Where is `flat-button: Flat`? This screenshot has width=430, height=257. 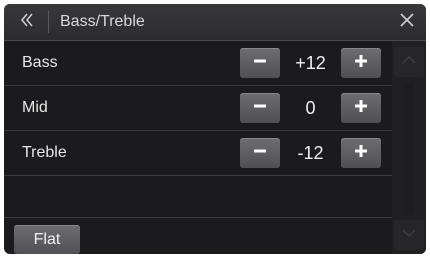
flat-button: Flat is located at coordinates (47, 239).